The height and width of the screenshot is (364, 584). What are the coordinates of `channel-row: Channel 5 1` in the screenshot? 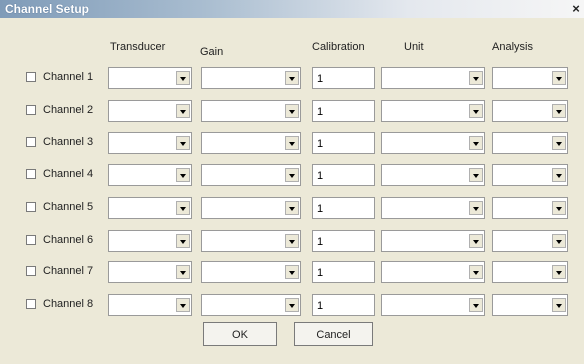 It's located at (292, 207).